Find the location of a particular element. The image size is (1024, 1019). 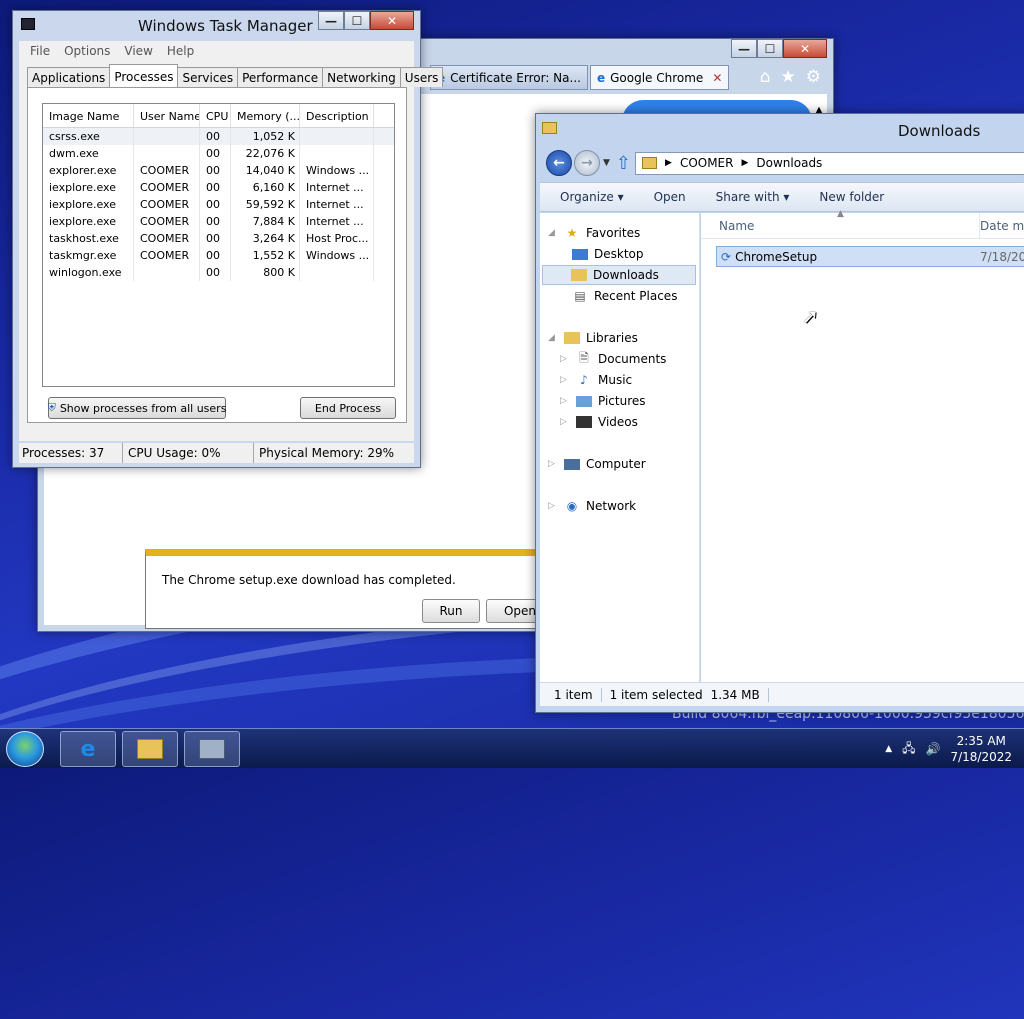

taskbar-task-manager is located at coordinates (212, 749).